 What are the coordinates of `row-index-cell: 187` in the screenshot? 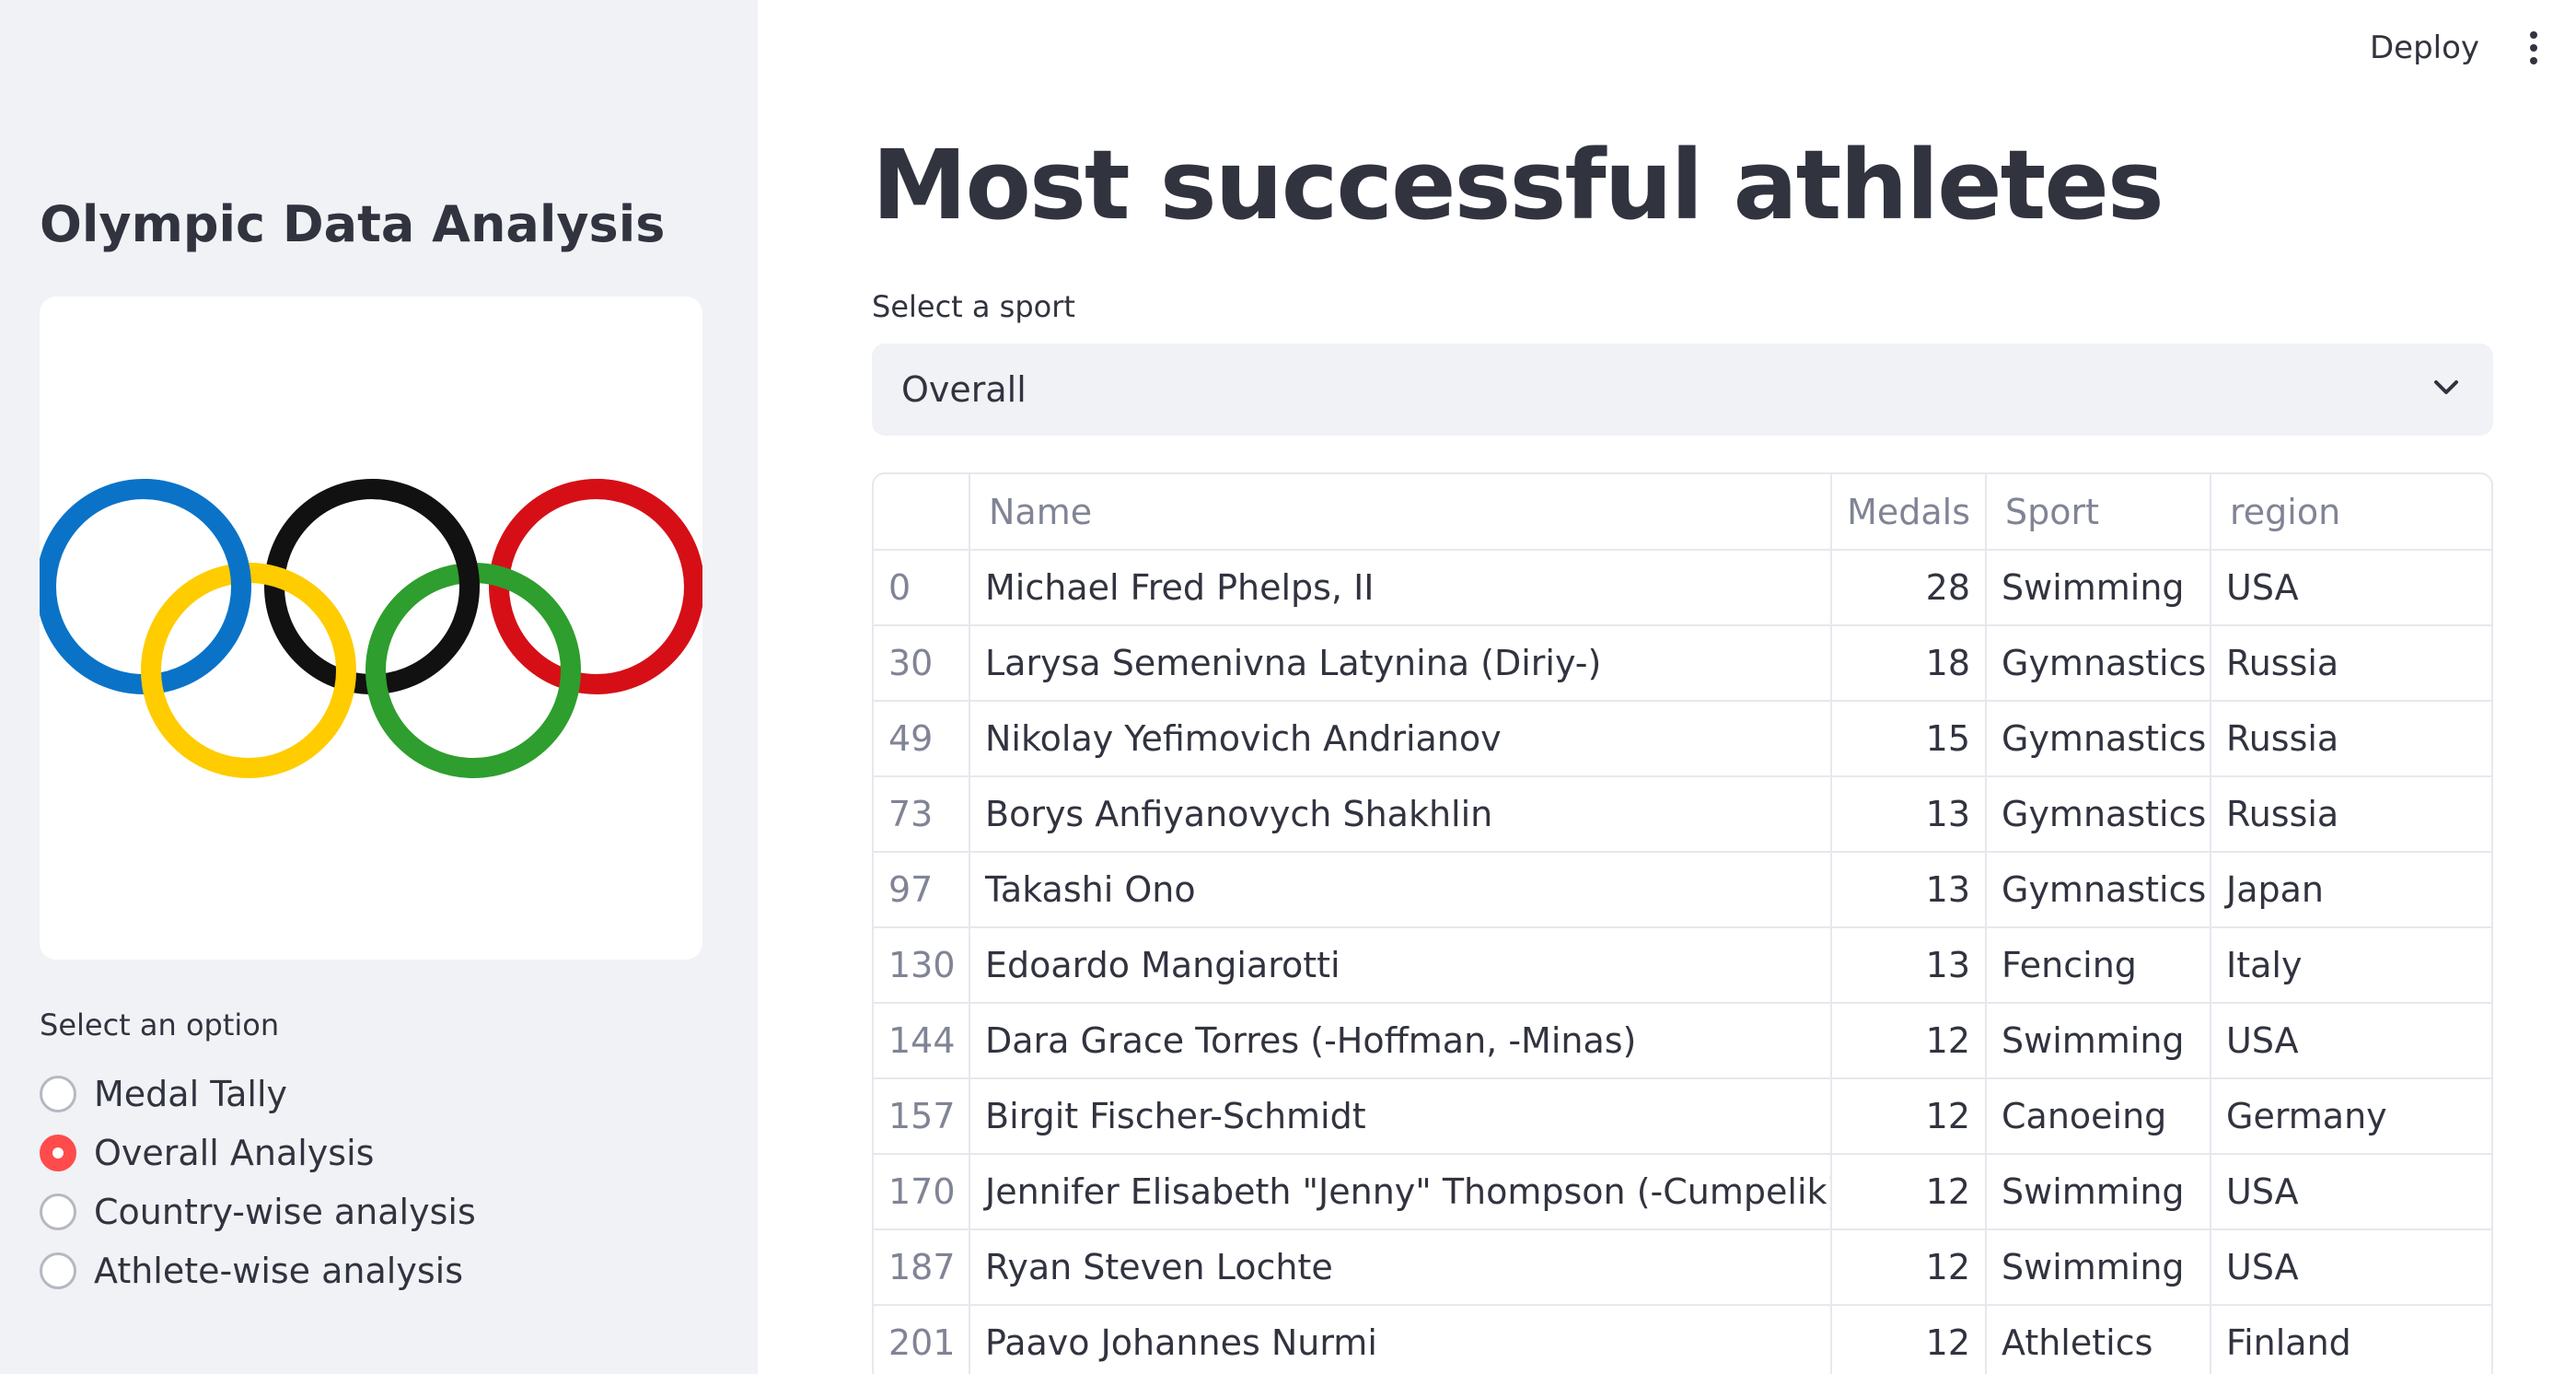 It's located at (922, 1267).